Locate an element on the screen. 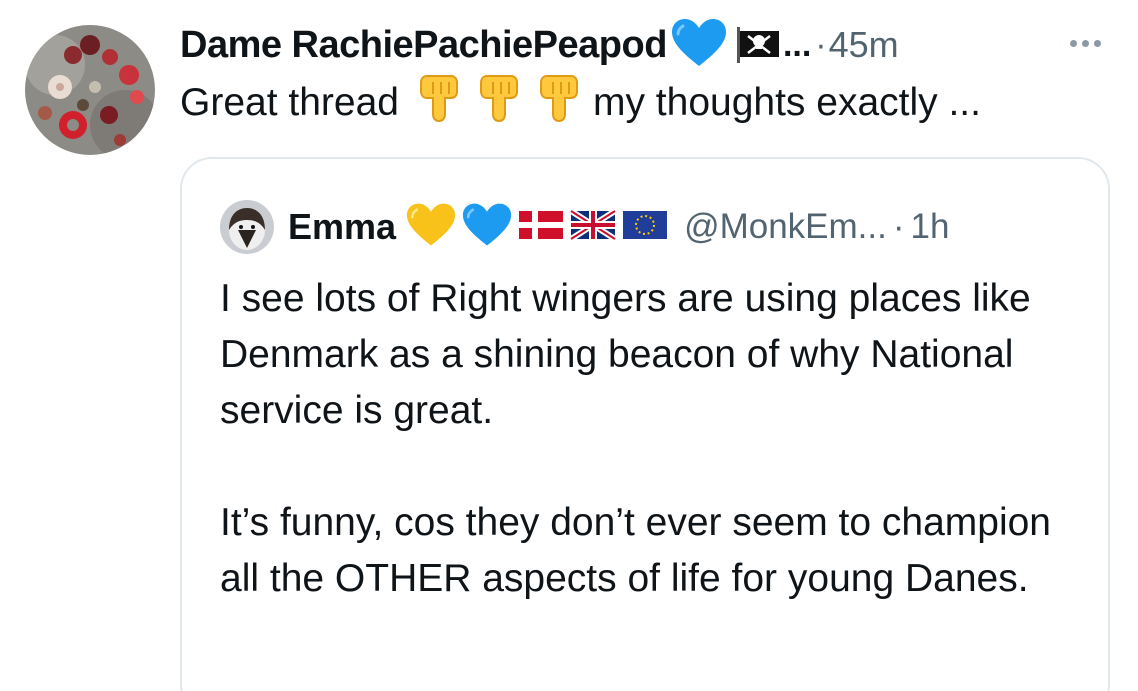  author-avatar is located at coordinates (90, 90).